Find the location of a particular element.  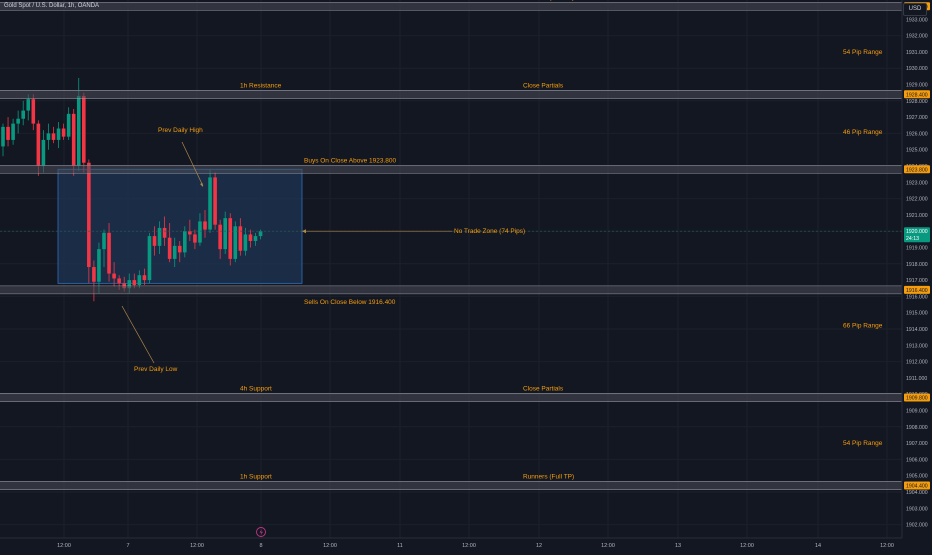

price-tick-label: 1902.000 is located at coordinates (917, 526).